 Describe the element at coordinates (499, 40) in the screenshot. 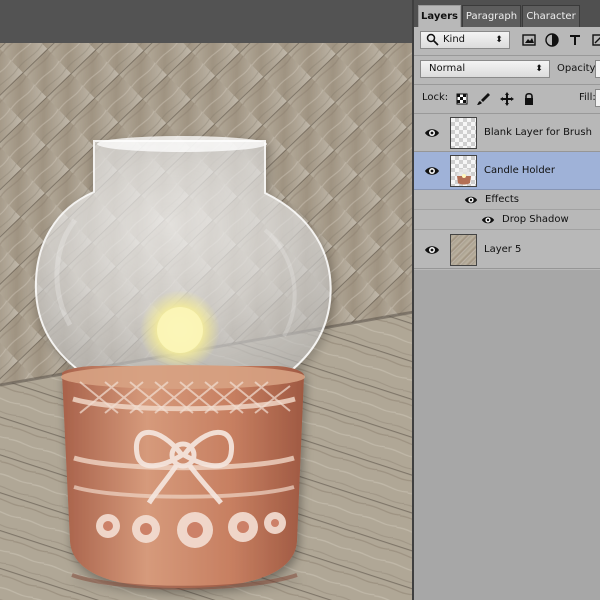

I see `kind-filter-arrow-icon: ⬍` at that location.